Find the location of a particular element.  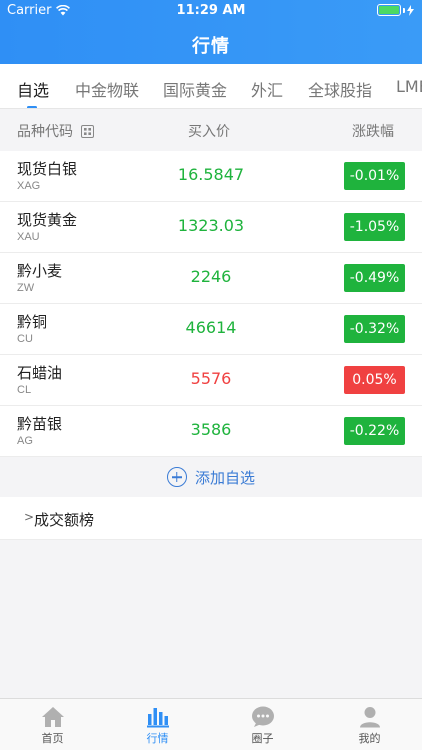

quote-row-cl: 石蜡油 CL 5576 0.05% is located at coordinates (211, 380).